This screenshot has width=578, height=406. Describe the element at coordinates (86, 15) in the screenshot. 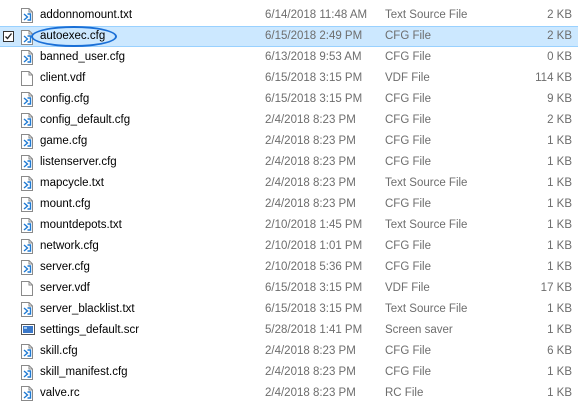

I see `file-name: addonnomount.txt` at that location.